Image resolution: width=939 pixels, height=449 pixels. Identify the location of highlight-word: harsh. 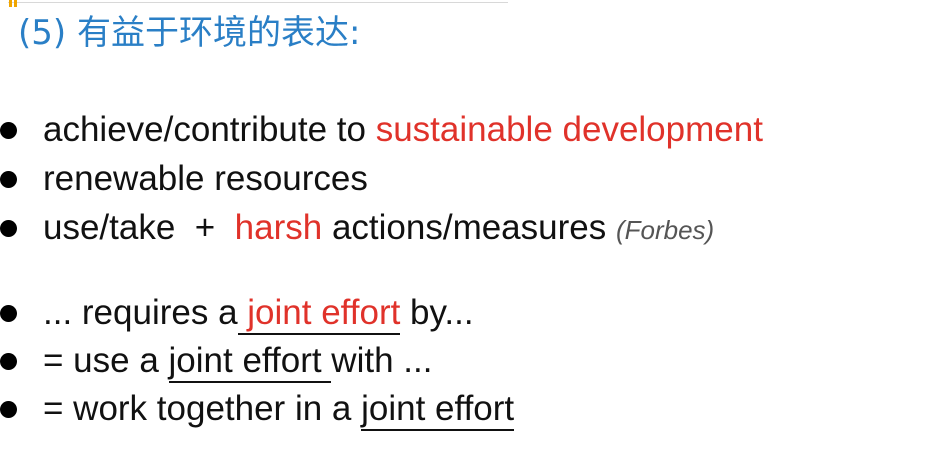
(278, 227).